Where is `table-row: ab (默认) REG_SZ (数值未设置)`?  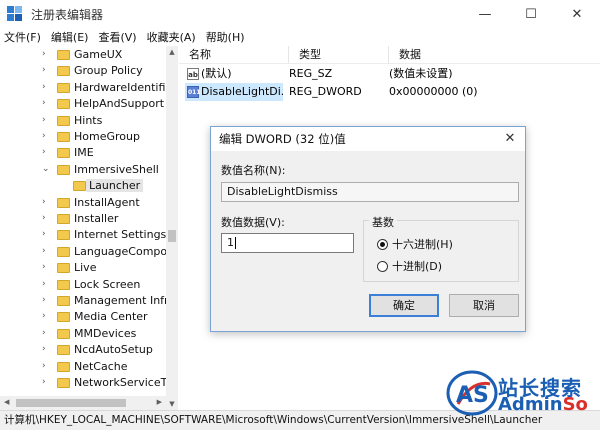 table-row: ab (默认) REG_SZ (数值未设置) is located at coordinates (389, 74).